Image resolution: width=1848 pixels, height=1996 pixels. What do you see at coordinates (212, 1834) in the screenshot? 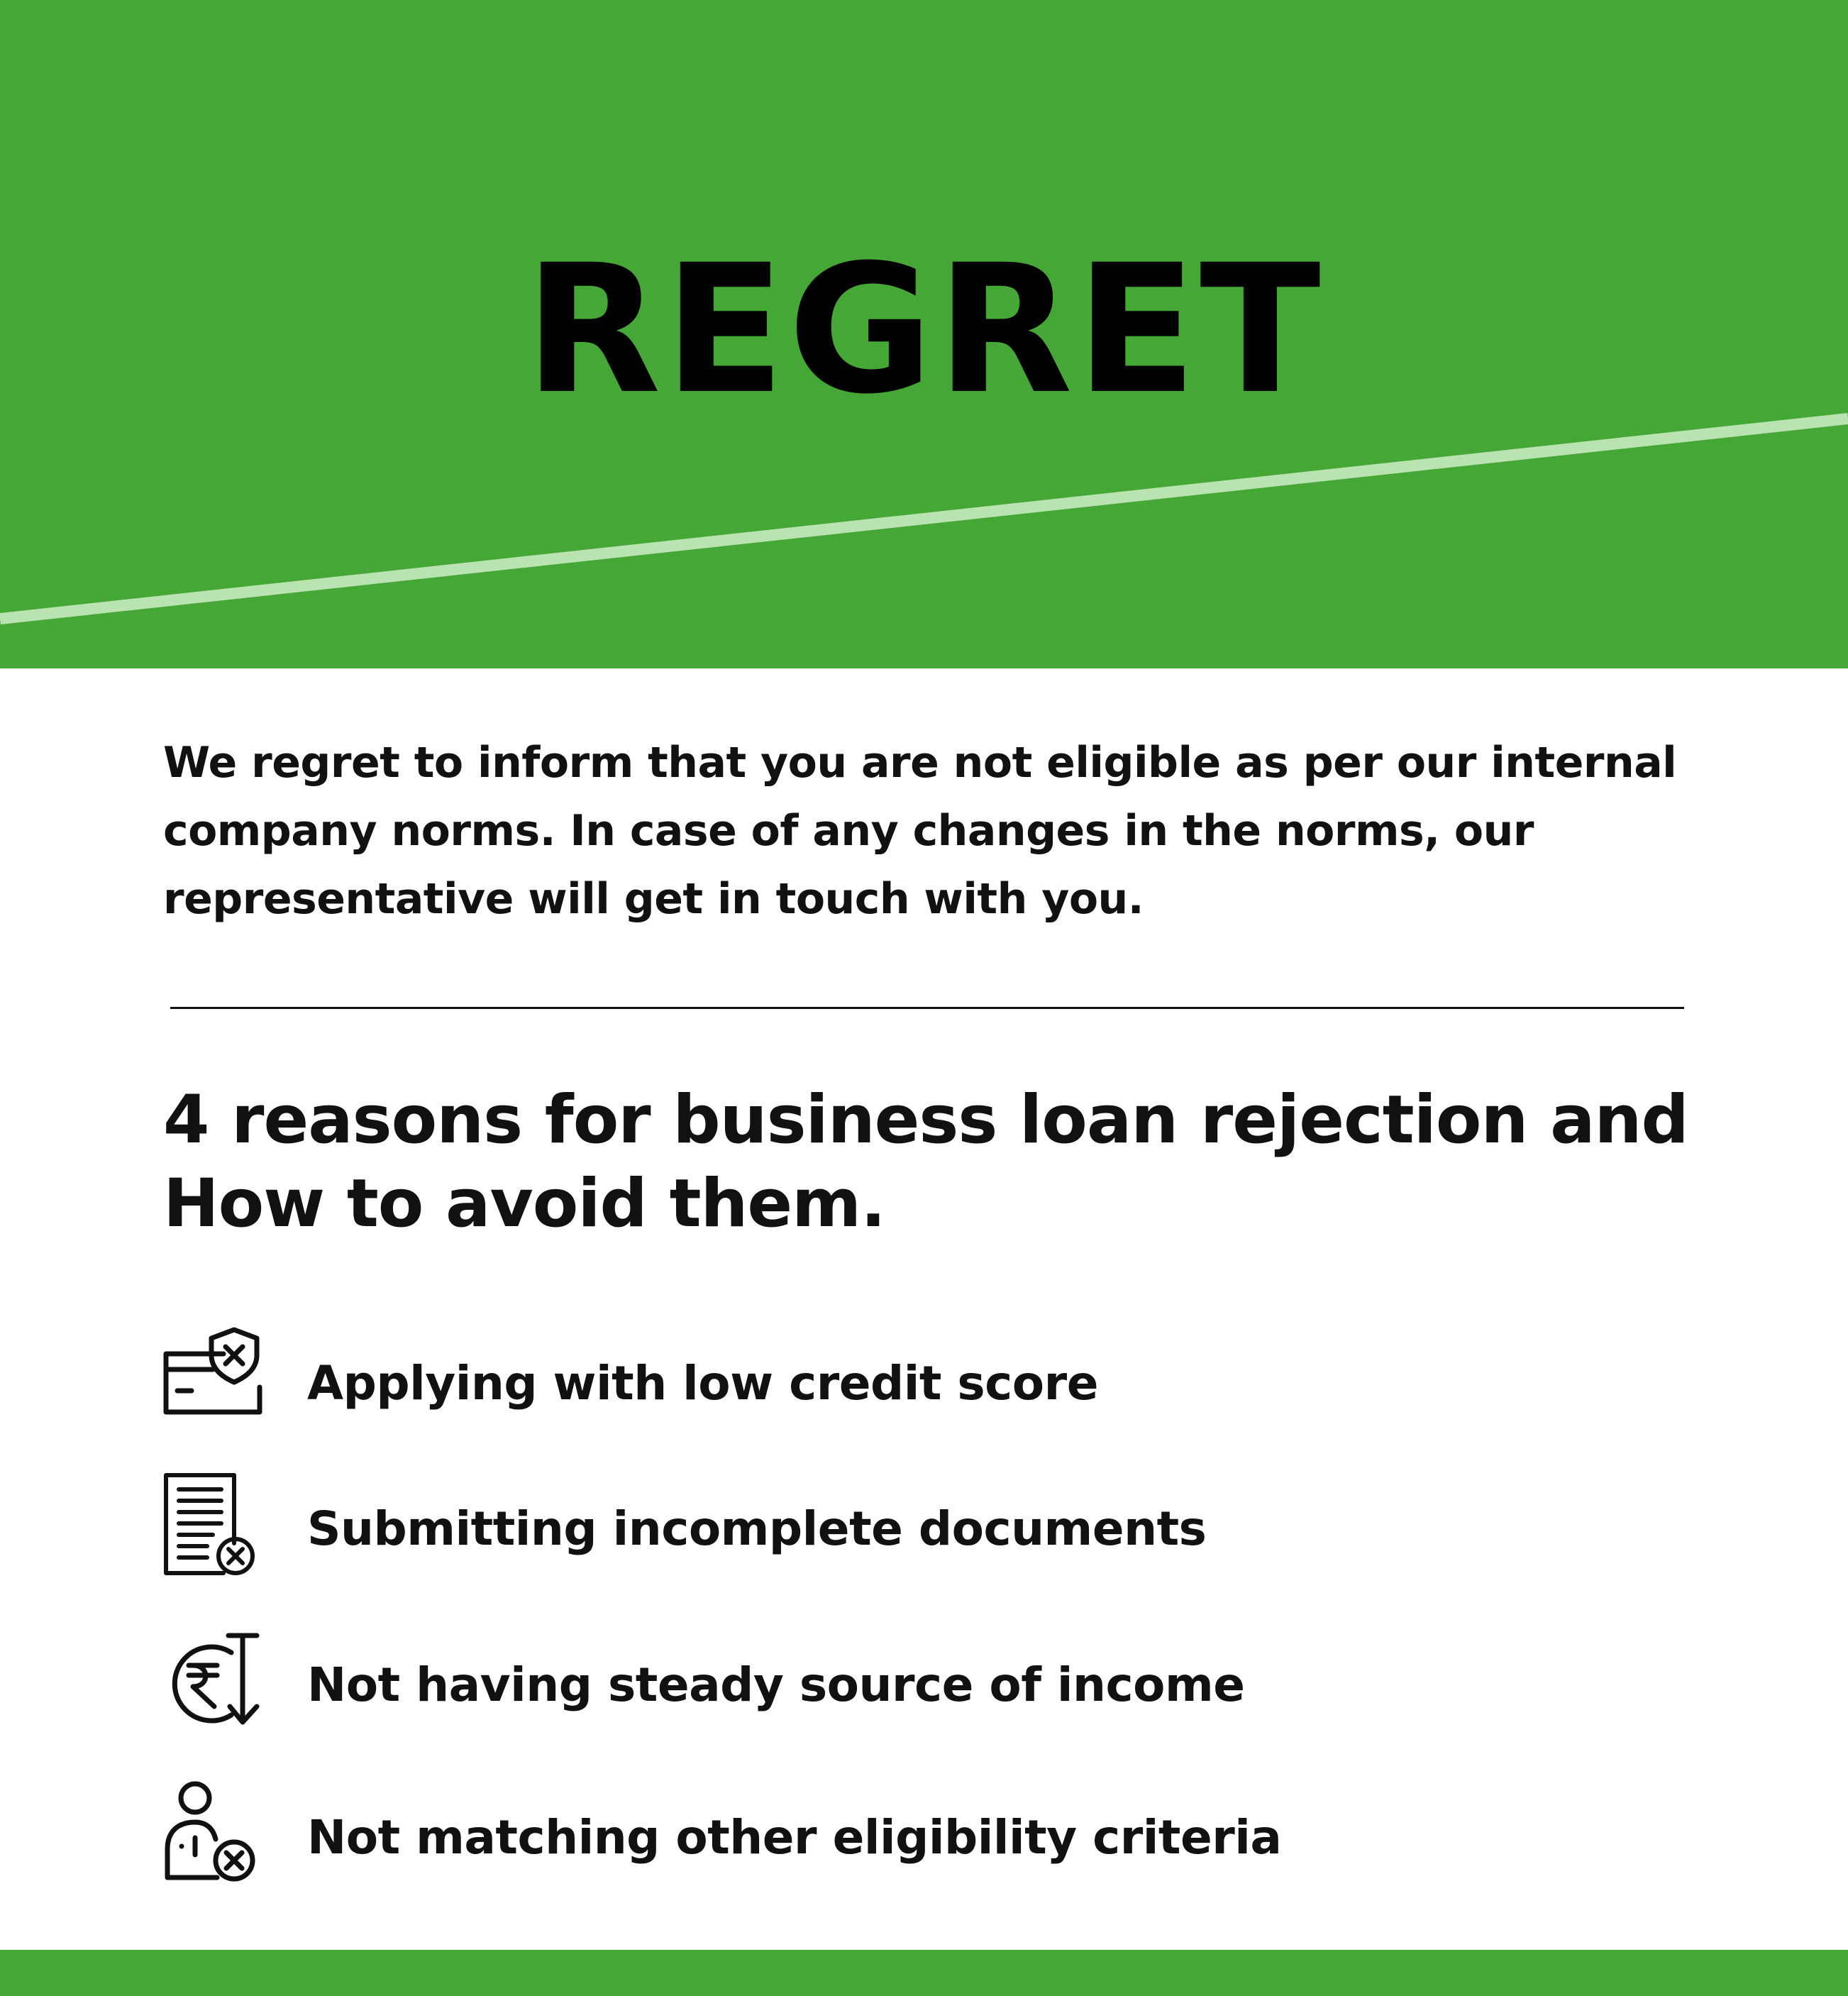
I see `person-x-icon` at bounding box center [212, 1834].